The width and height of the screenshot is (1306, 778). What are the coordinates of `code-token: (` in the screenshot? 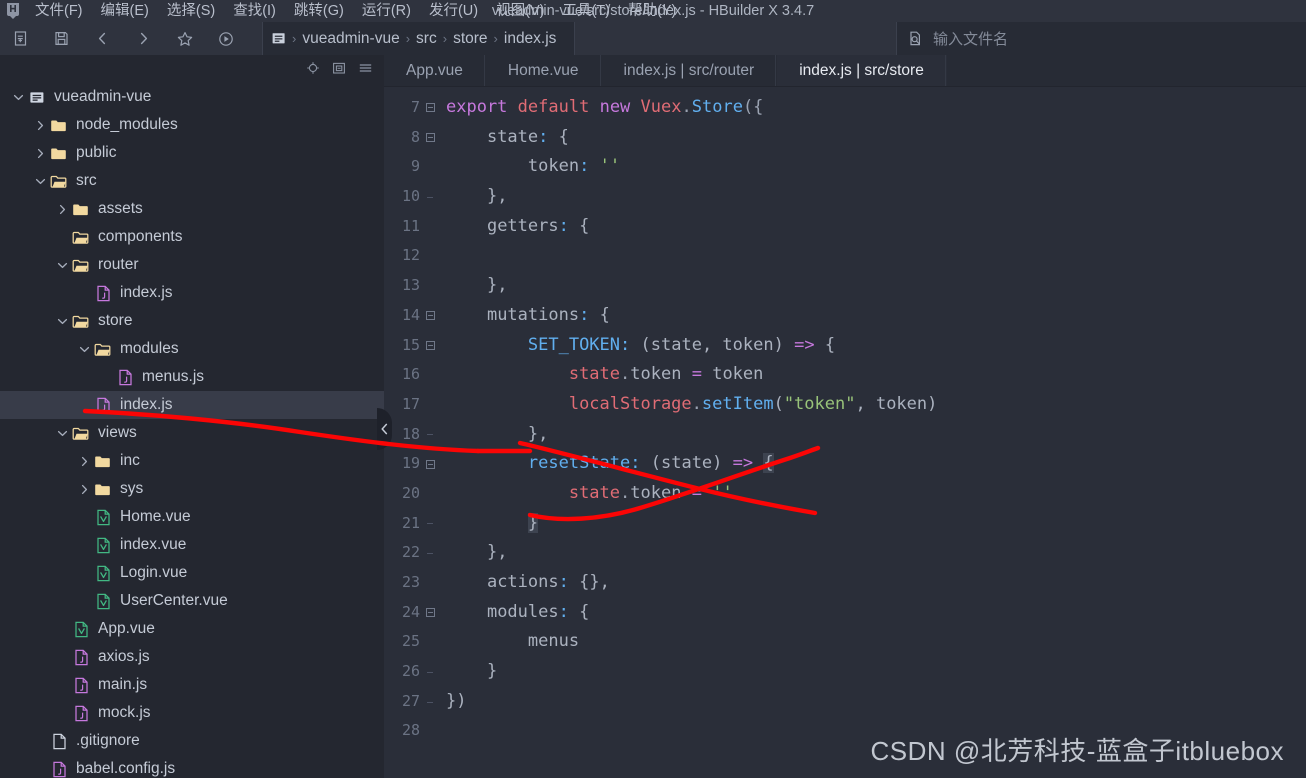 It's located at (778, 403).